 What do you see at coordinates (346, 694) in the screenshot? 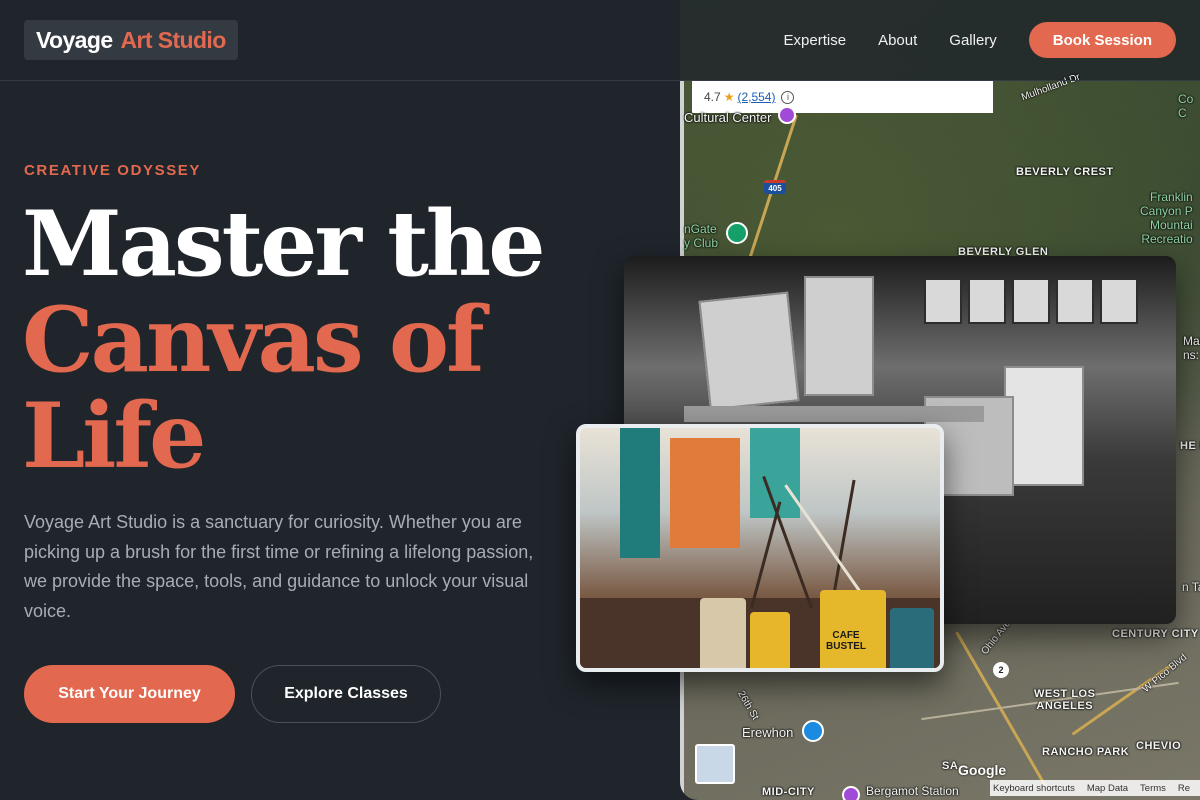
I see `explore-classes-button: Explore Classes` at bounding box center [346, 694].